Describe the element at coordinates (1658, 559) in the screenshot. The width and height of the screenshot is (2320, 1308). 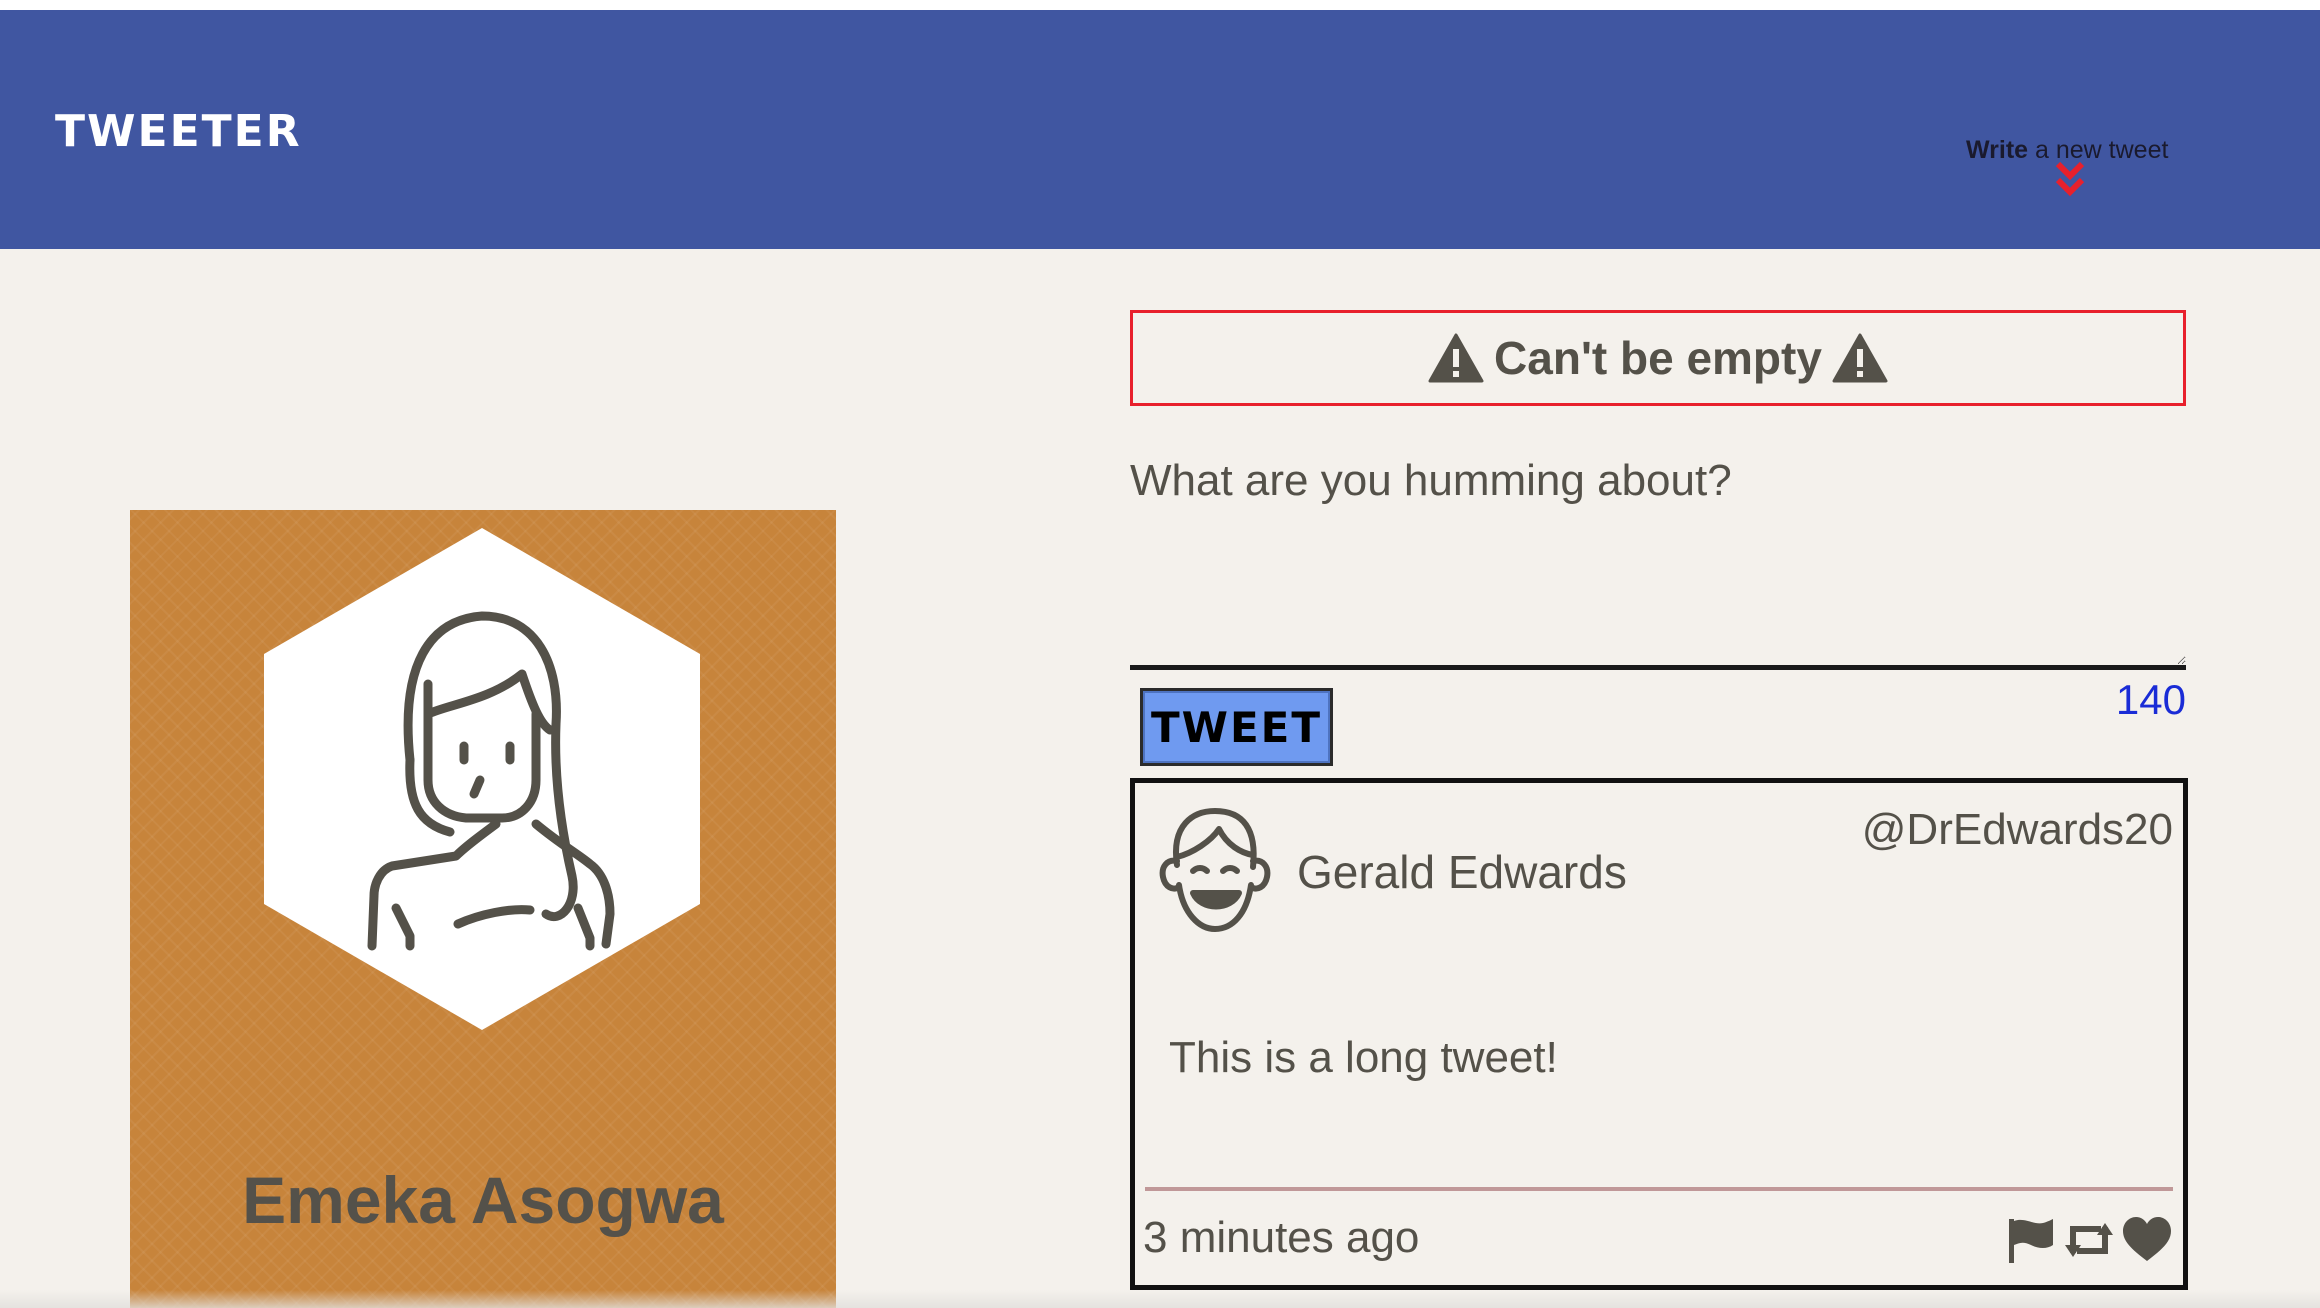
I see `tweet-textarea` at that location.